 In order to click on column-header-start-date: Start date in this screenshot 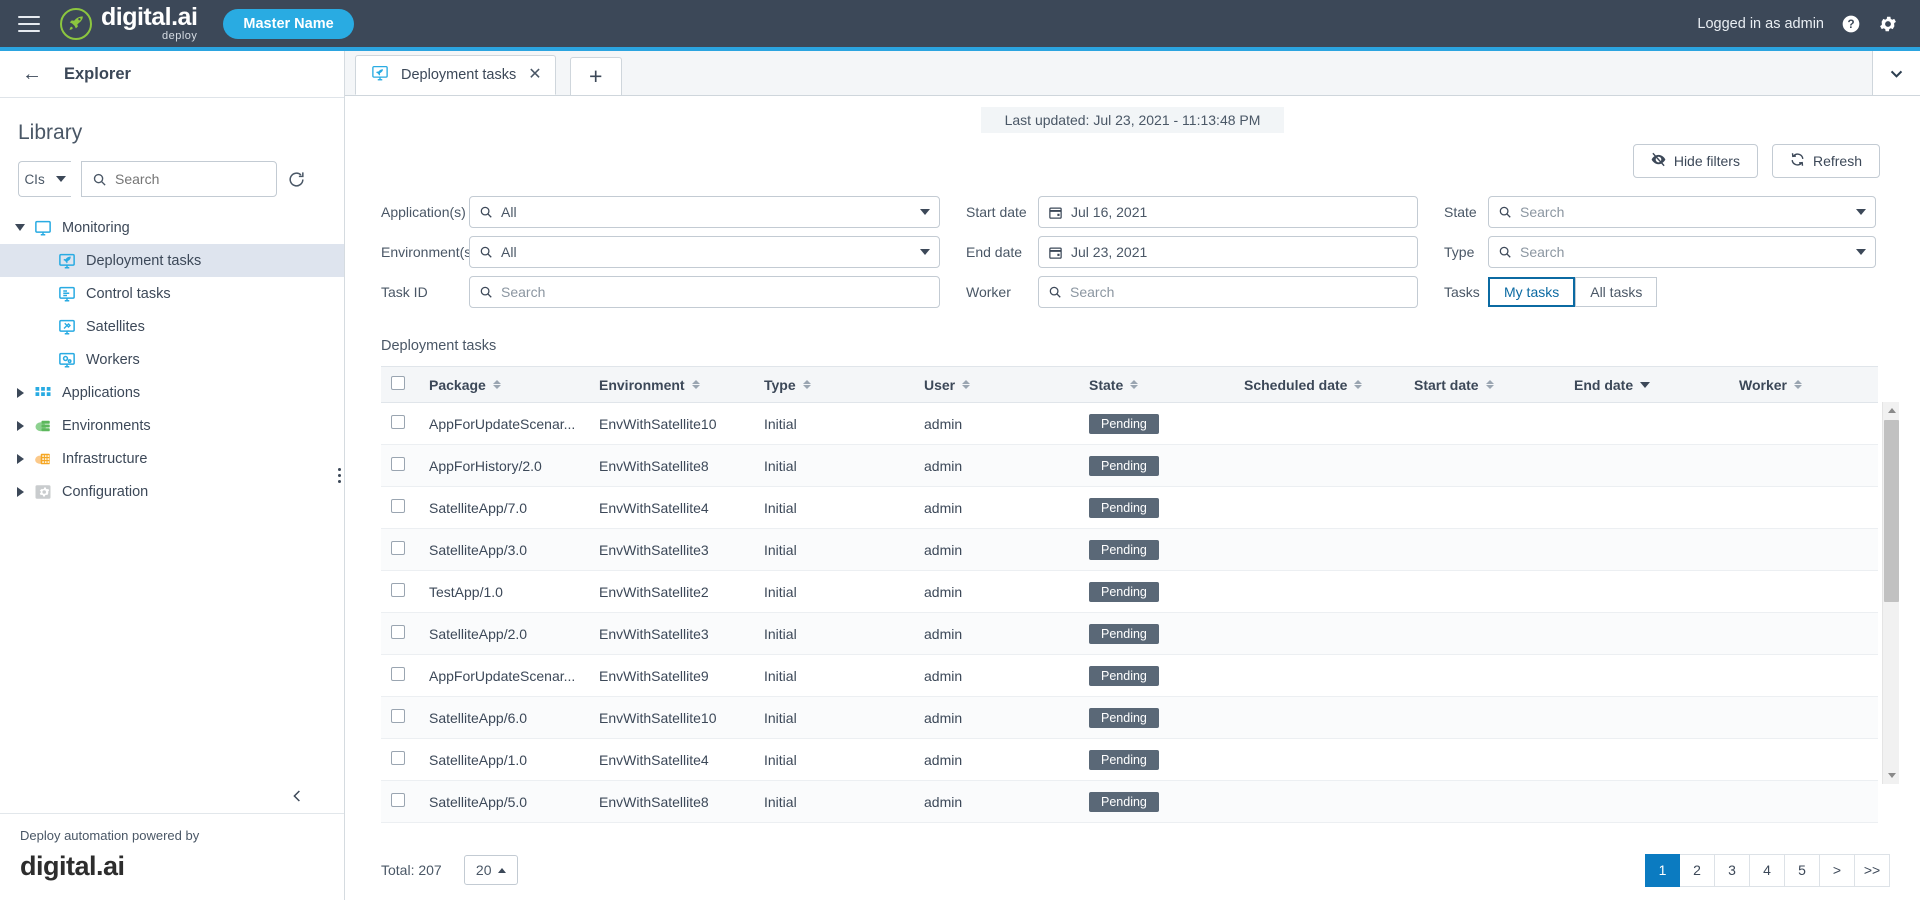, I will do `click(1484, 384)`.